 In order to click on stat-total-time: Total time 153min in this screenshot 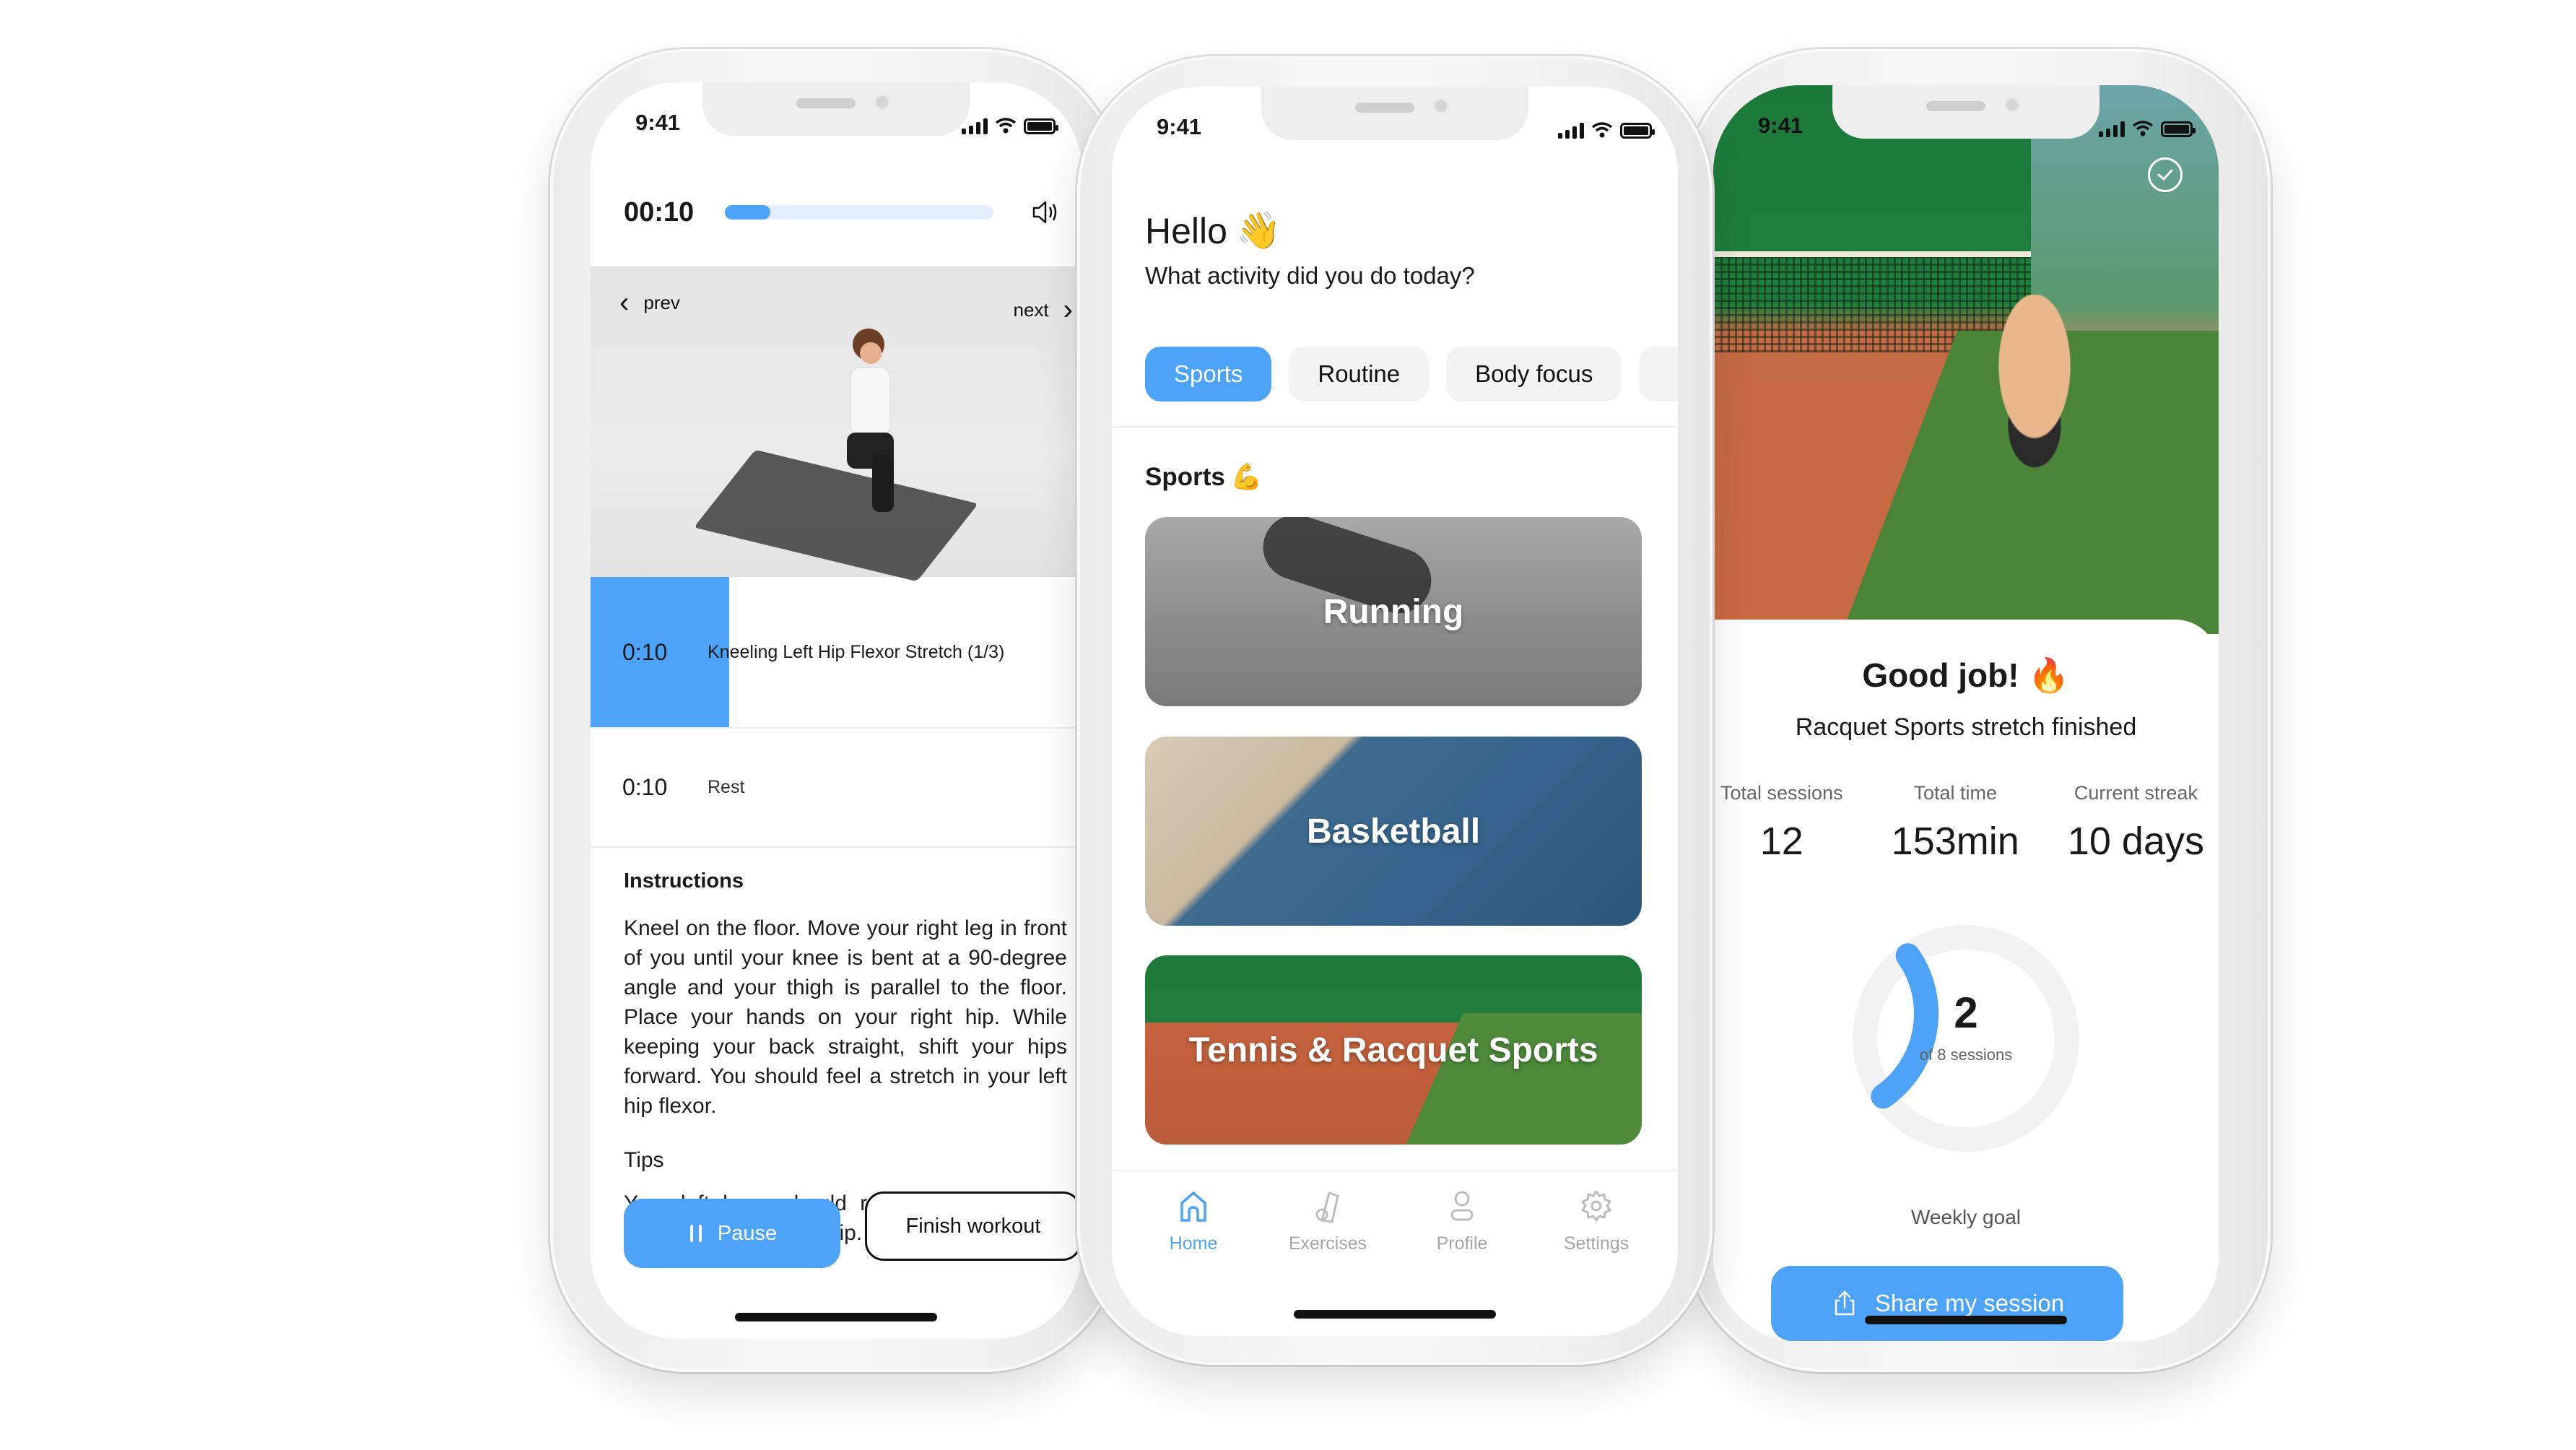, I will do `click(1955, 823)`.